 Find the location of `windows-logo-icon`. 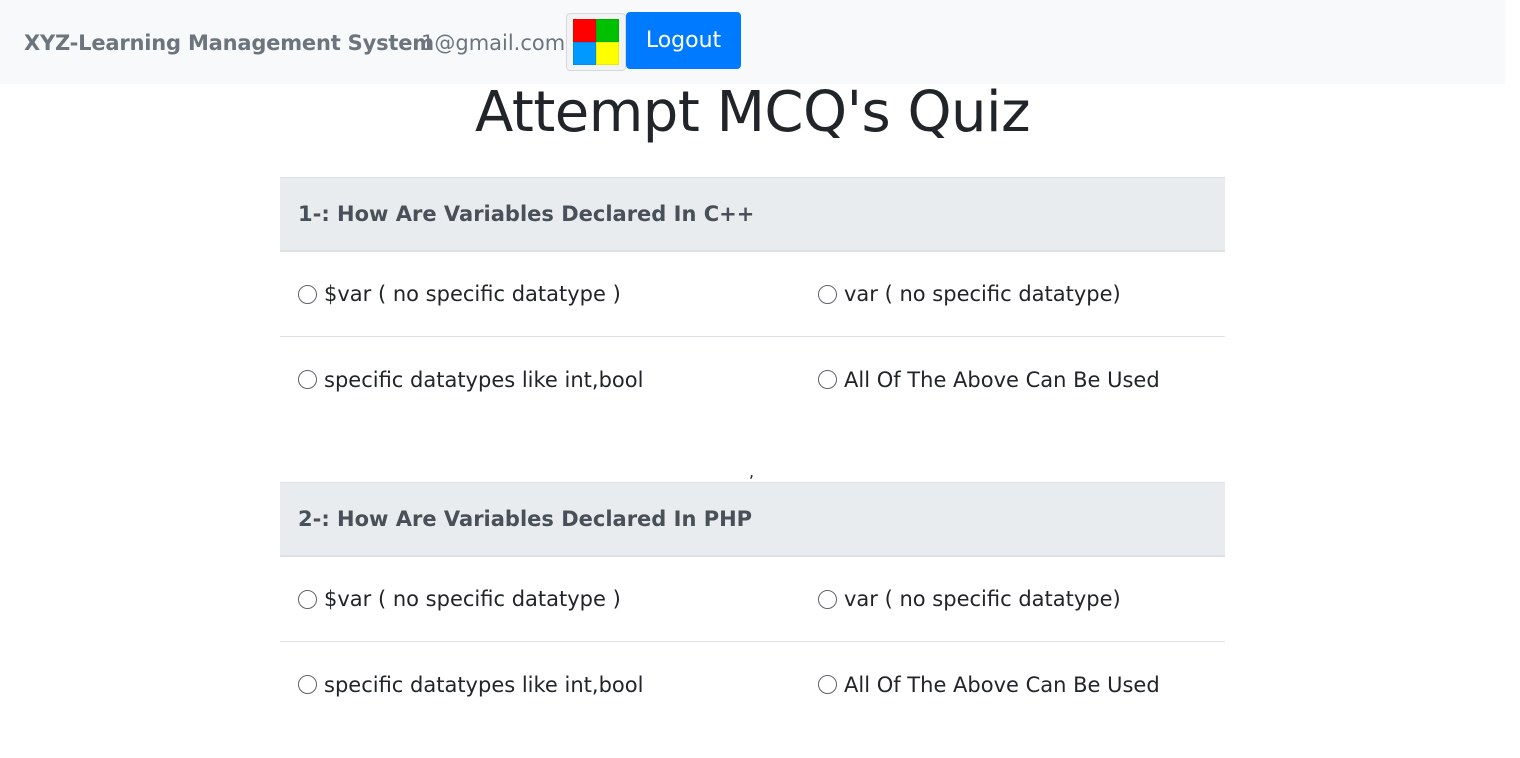

windows-logo-icon is located at coordinates (596, 42).